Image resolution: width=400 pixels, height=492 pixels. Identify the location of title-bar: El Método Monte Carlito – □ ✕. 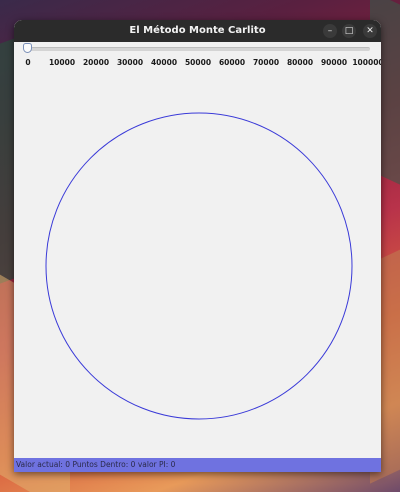
(197, 31).